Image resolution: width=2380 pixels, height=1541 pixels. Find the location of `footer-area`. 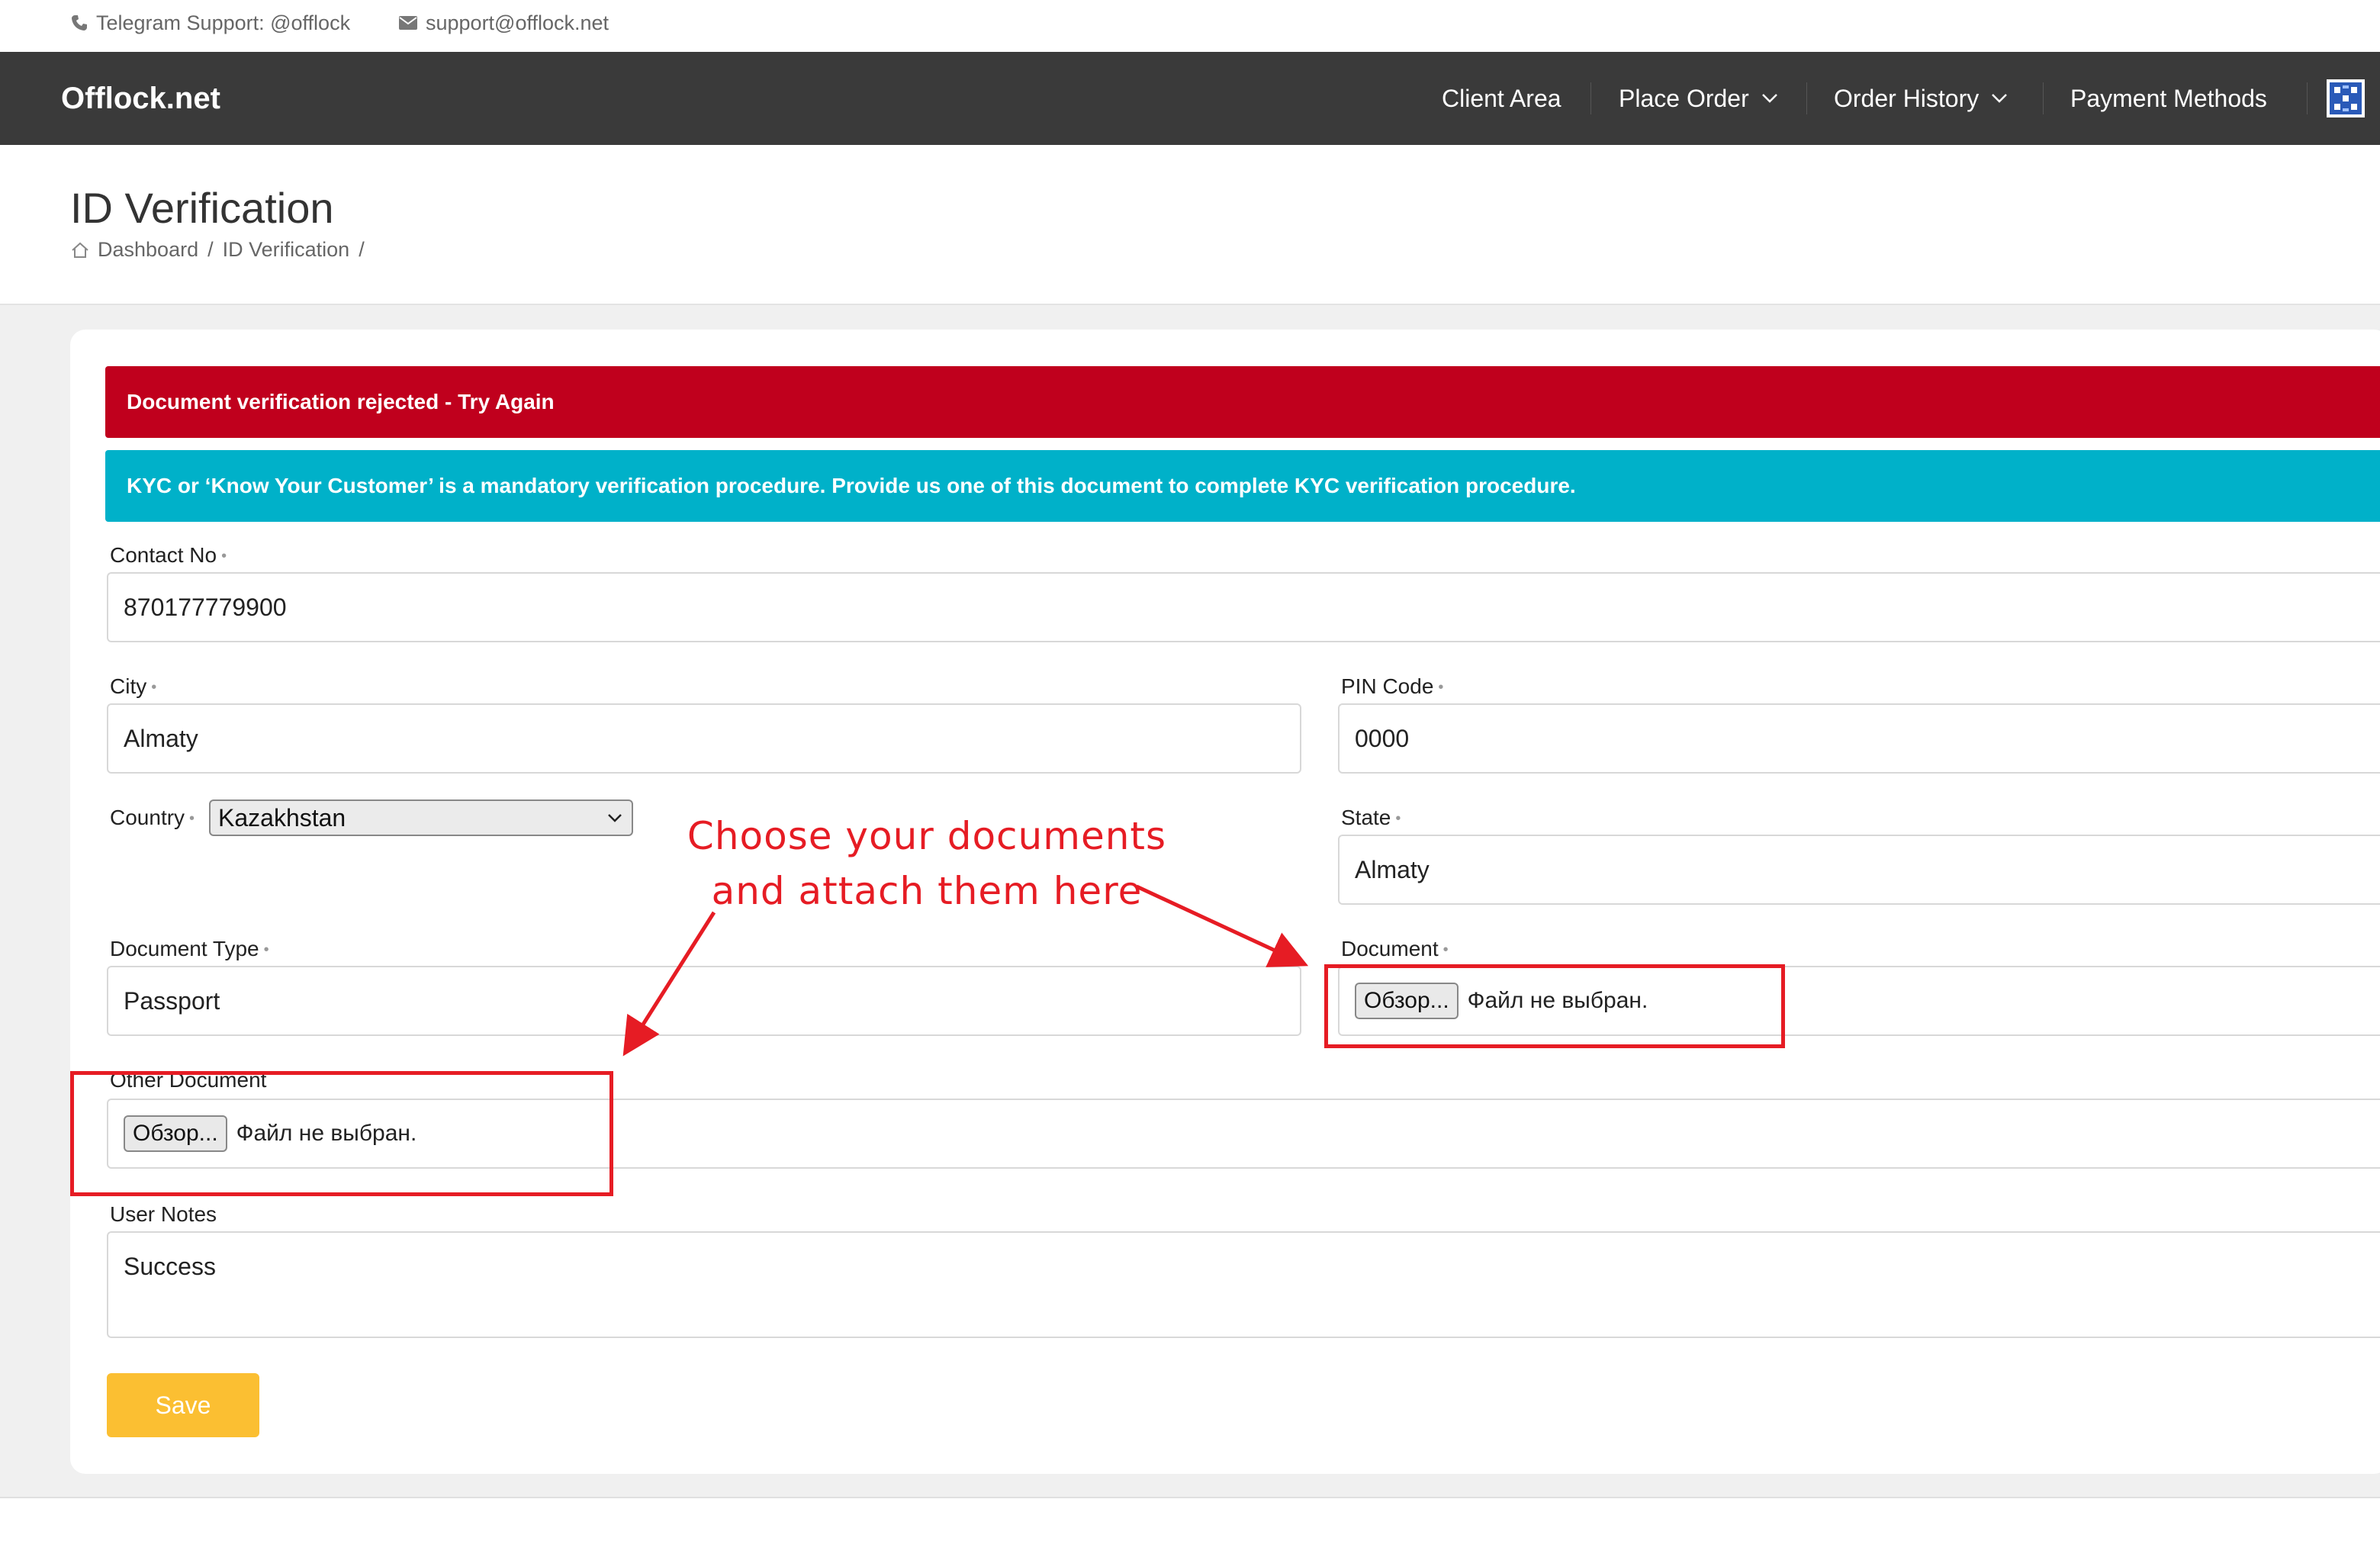

footer-area is located at coordinates (1190, 1519).